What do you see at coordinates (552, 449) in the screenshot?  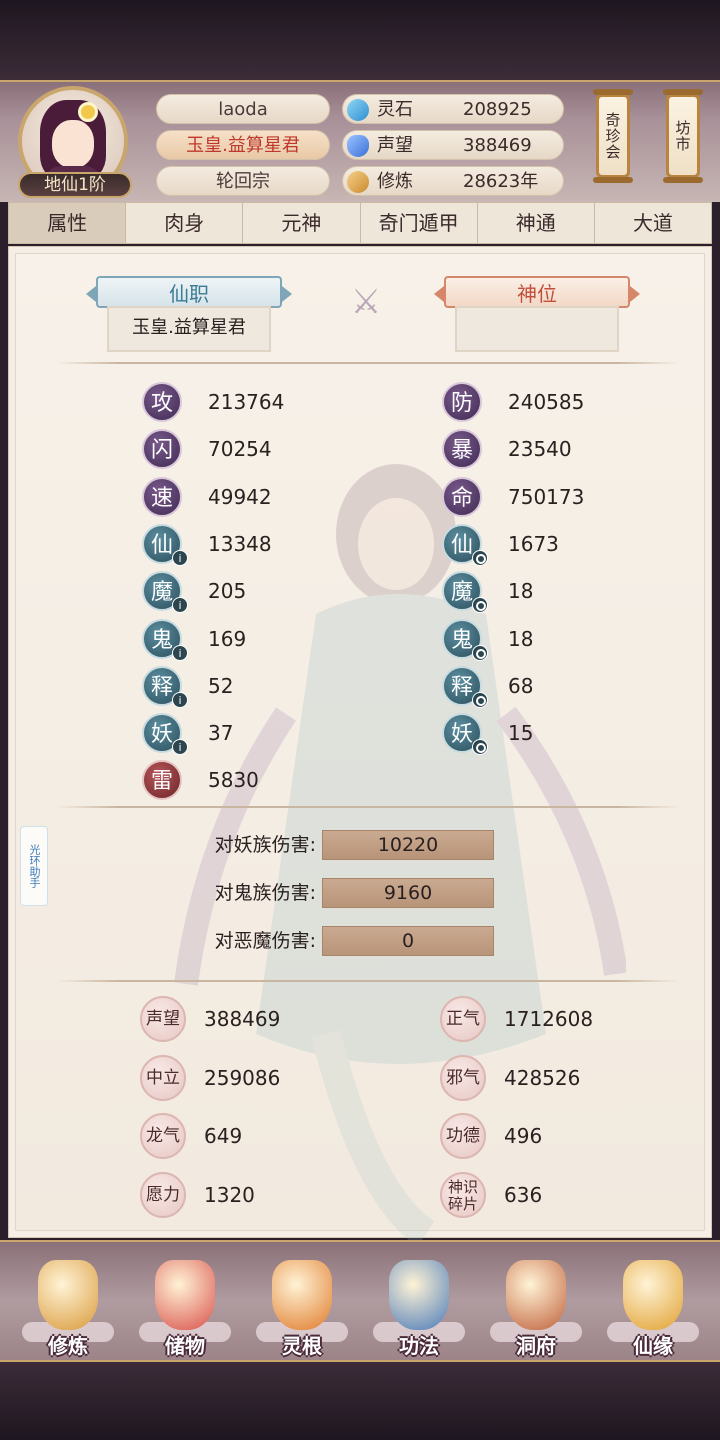 I see `stat-row: 暴 23540` at bounding box center [552, 449].